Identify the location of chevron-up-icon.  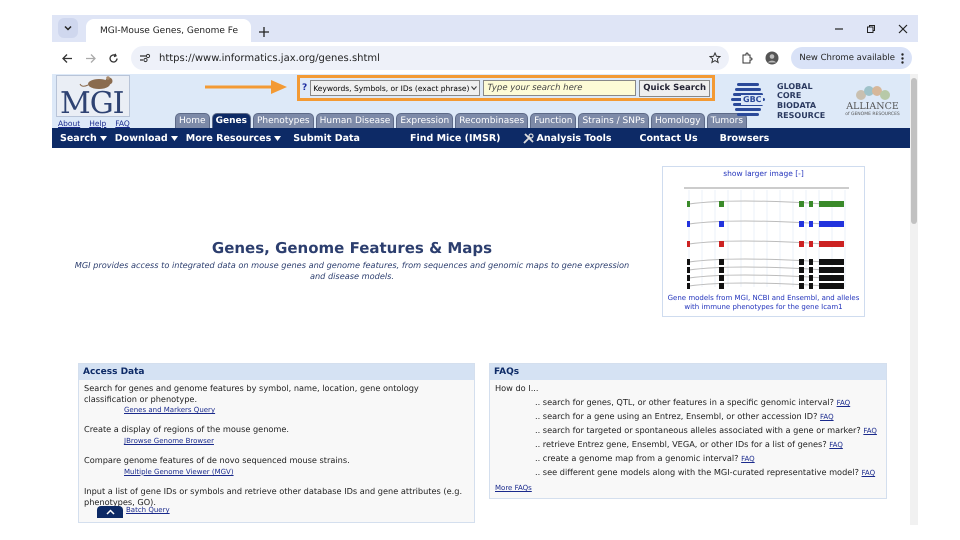
(110, 512).